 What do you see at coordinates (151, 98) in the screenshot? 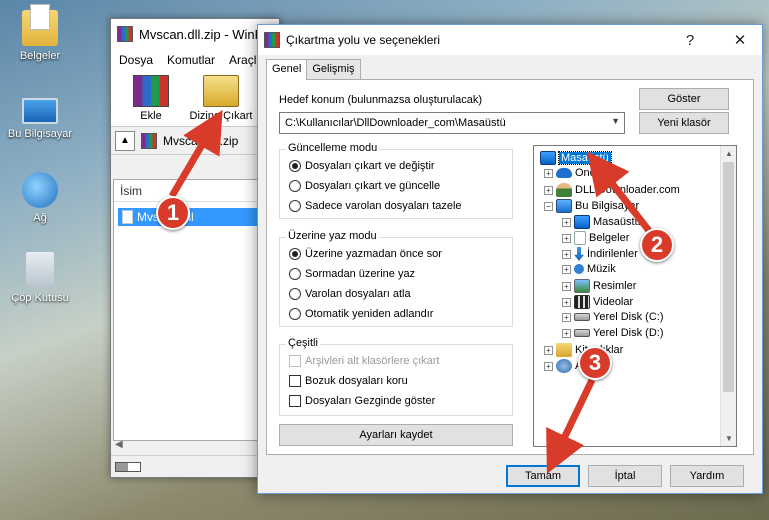
I see `add-button: Ekle` at bounding box center [151, 98].